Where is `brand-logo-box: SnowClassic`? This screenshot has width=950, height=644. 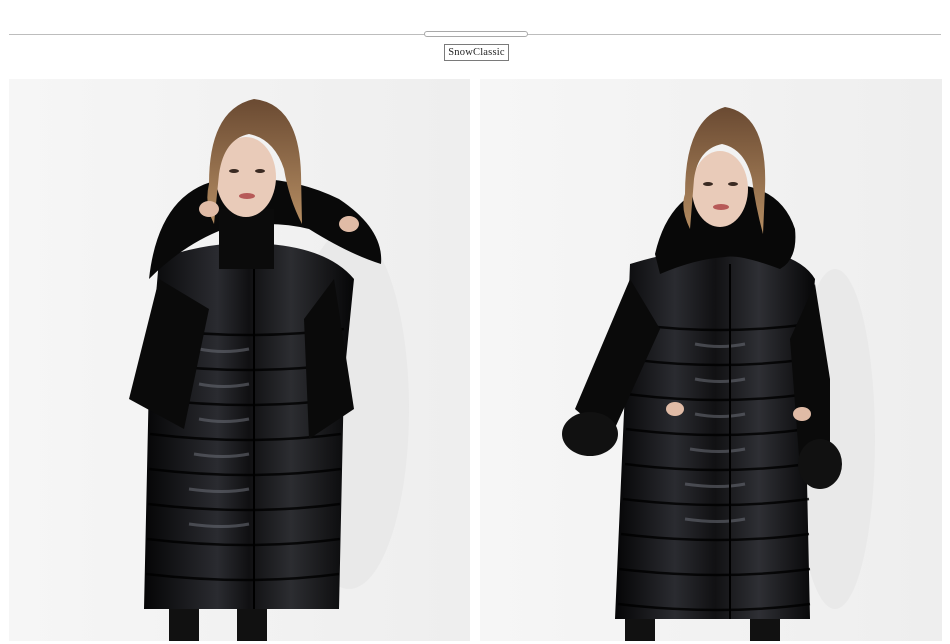 brand-logo-box: SnowClassic is located at coordinates (476, 52).